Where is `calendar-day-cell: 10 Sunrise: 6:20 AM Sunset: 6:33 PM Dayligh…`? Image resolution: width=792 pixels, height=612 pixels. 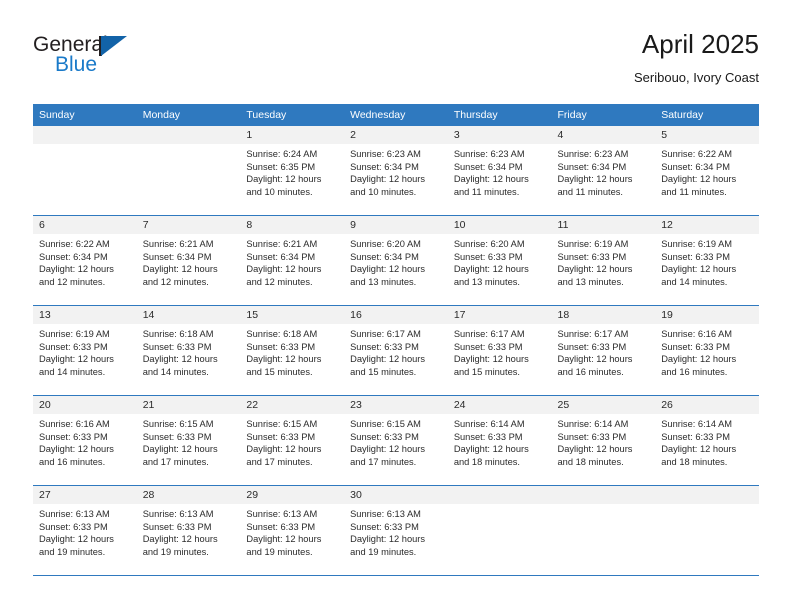
calendar-day-cell: 10 Sunrise: 6:20 AM Sunset: 6:33 PM Dayligh… is located at coordinates (499, 260).